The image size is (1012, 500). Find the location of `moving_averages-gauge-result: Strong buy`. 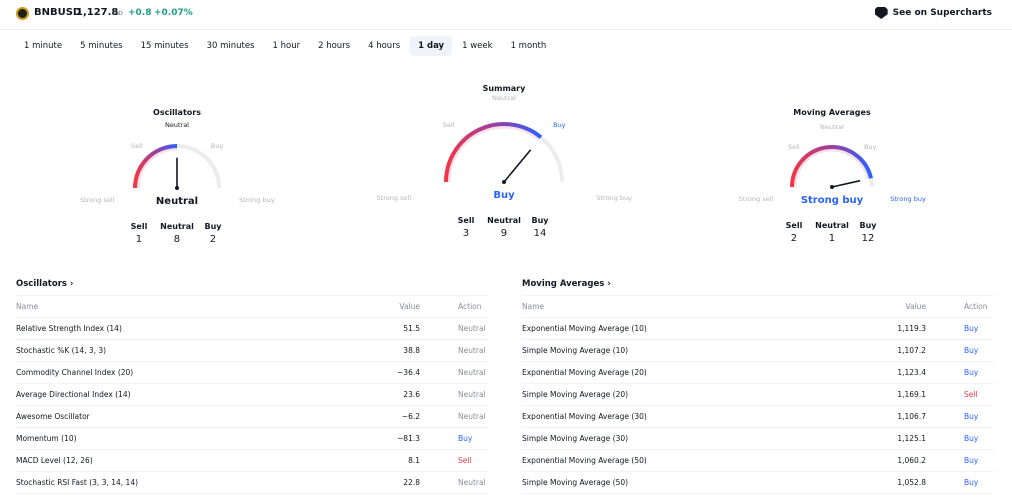

moving_averages-gauge-result: Strong buy is located at coordinates (832, 200).